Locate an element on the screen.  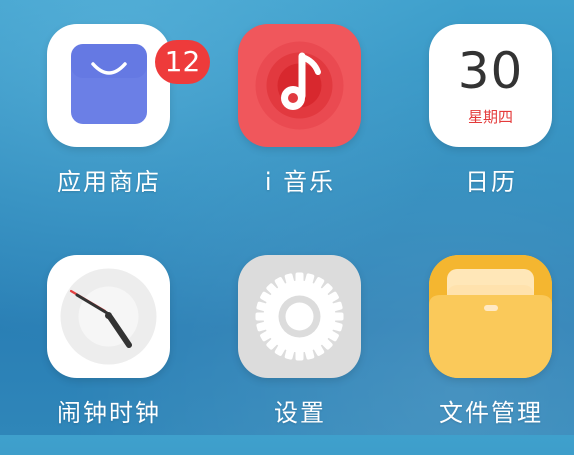
calendar-icon: 30 星期四 is located at coordinates (490, 85).